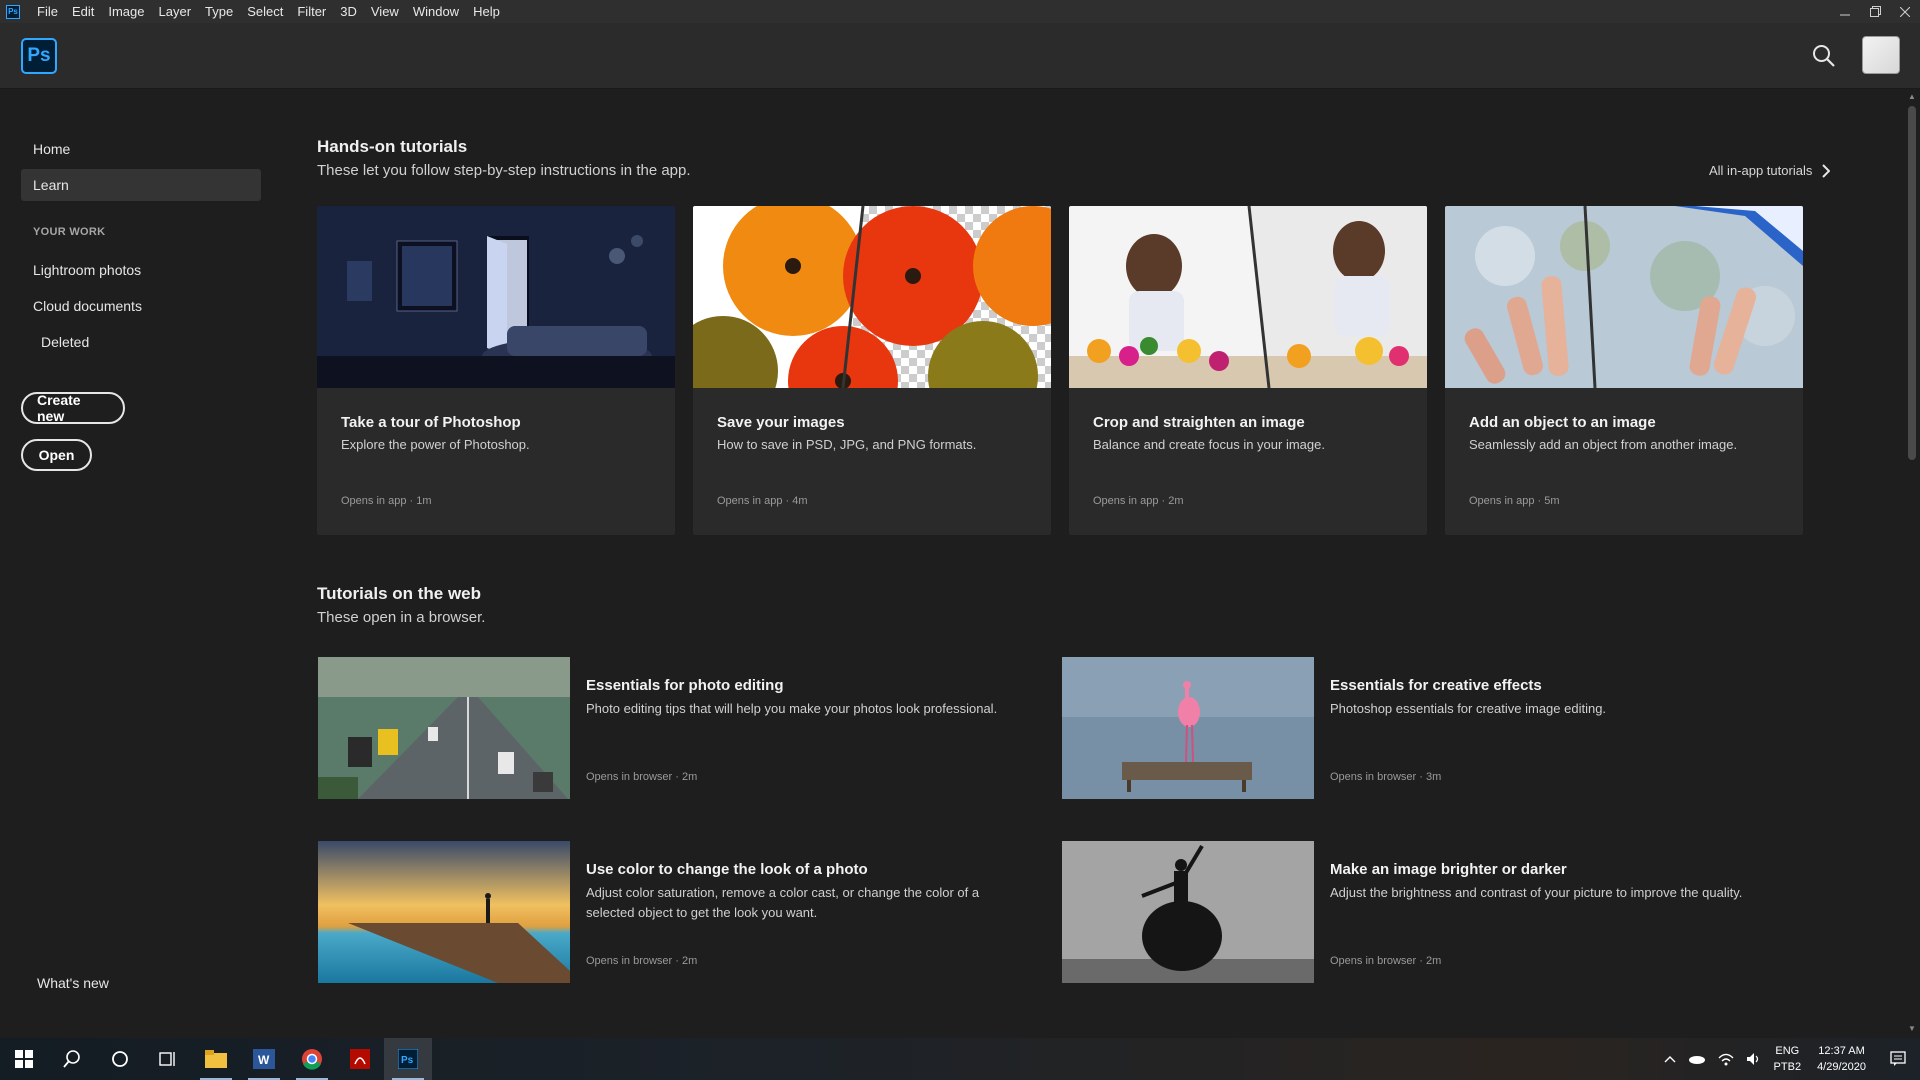 This screenshot has width=1920, height=1080. Describe the element at coordinates (1912, 96) in the screenshot. I see `scroll-up-icon: ▲` at that location.